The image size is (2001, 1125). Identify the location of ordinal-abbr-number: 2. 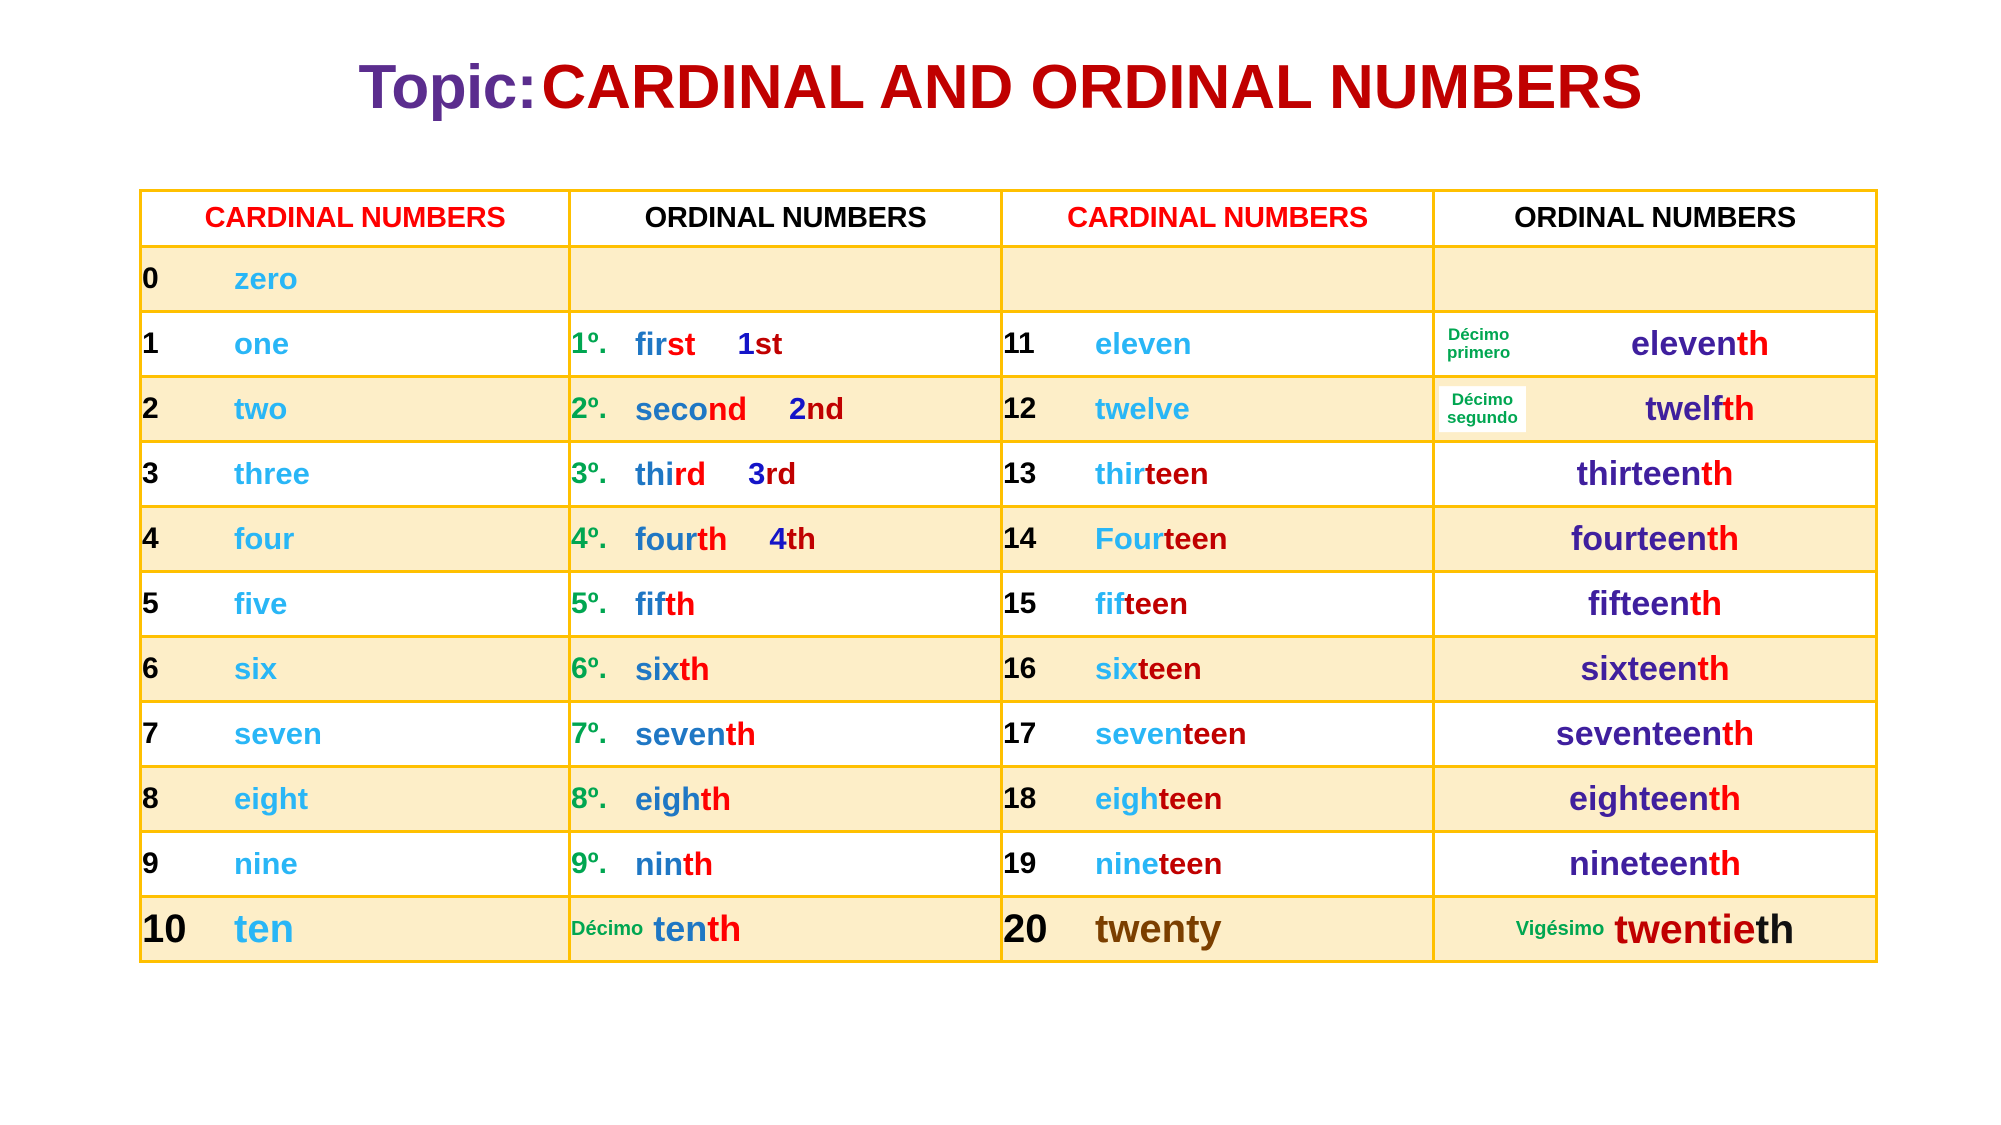
(798, 408).